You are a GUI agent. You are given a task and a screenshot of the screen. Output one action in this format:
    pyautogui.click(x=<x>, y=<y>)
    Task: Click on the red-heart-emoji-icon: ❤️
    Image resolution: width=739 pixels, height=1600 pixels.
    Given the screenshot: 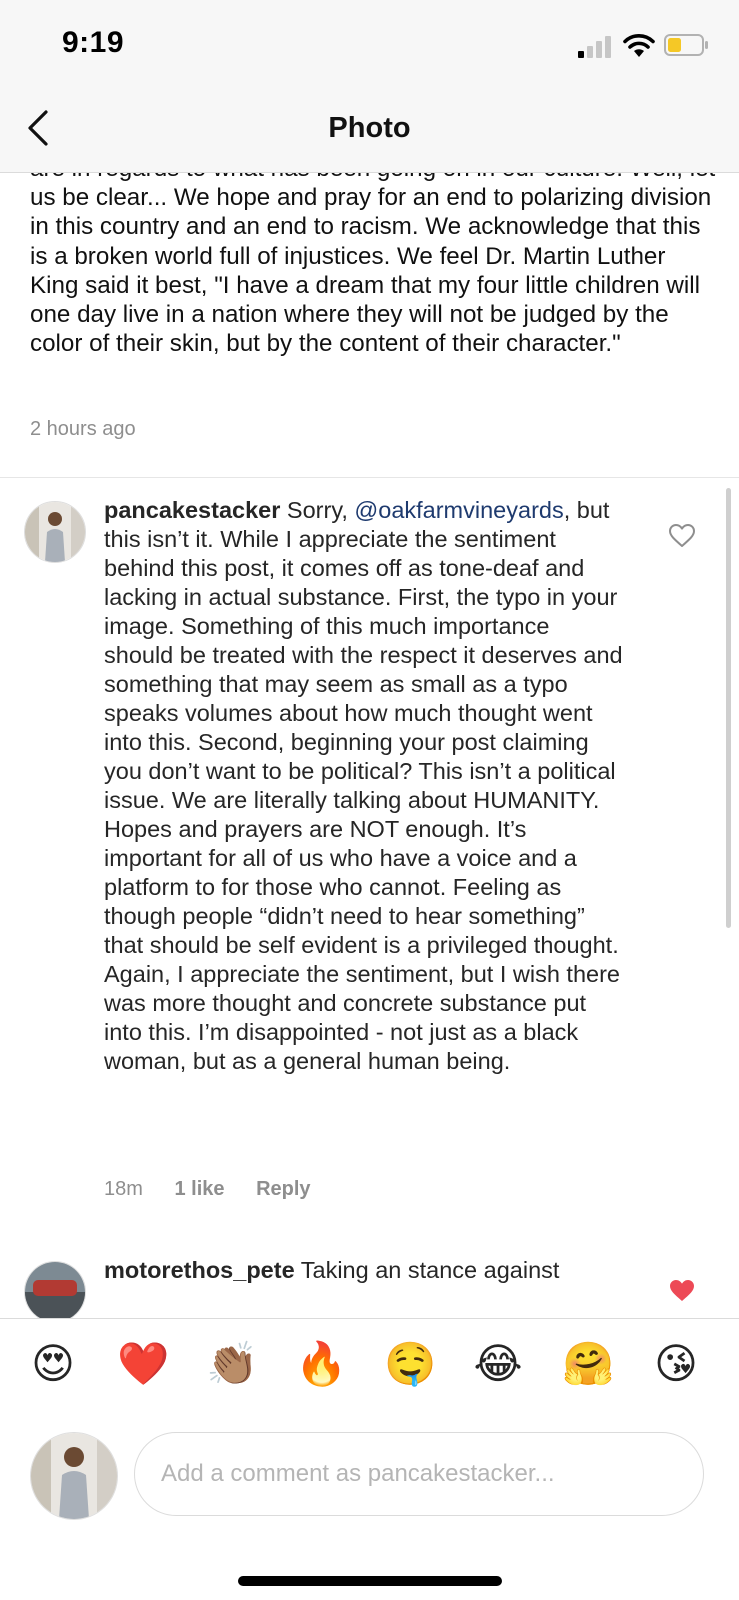 What is the action you would take?
    pyautogui.click(x=143, y=1364)
    